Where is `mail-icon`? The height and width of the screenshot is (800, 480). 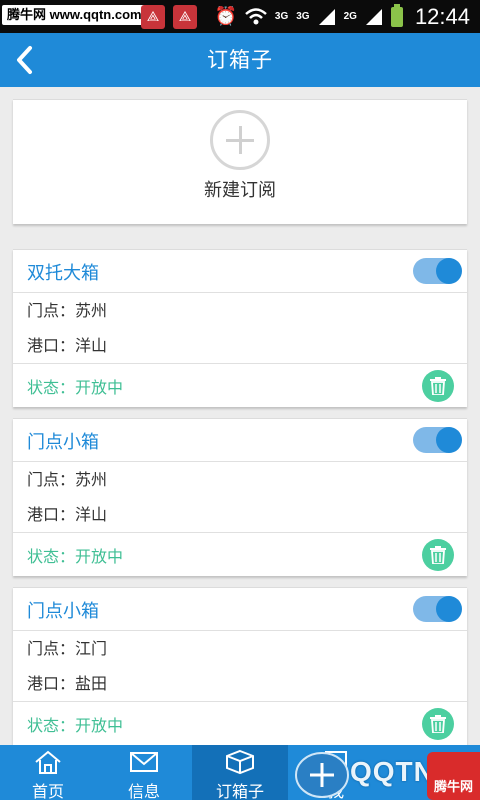
mail-icon is located at coordinates (144, 762).